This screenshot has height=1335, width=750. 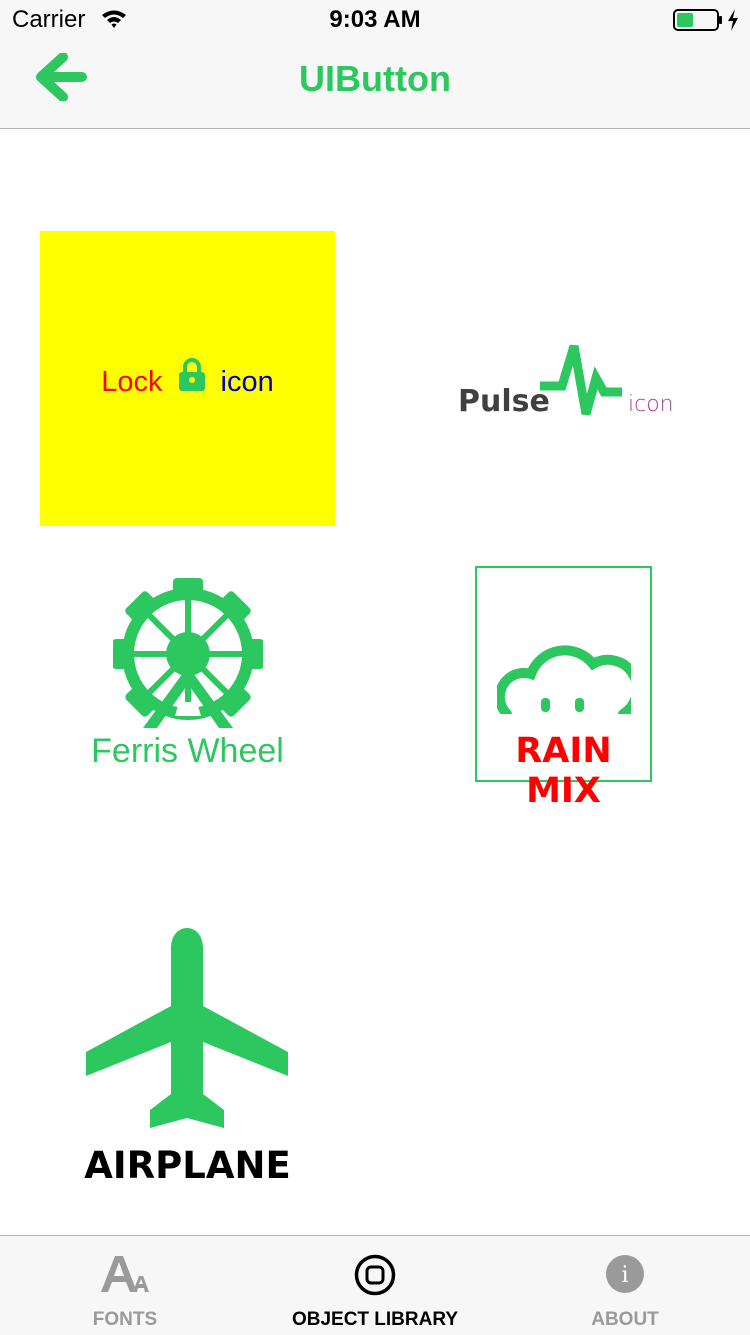 What do you see at coordinates (375, 78) in the screenshot?
I see `page-title: UIButton` at bounding box center [375, 78].